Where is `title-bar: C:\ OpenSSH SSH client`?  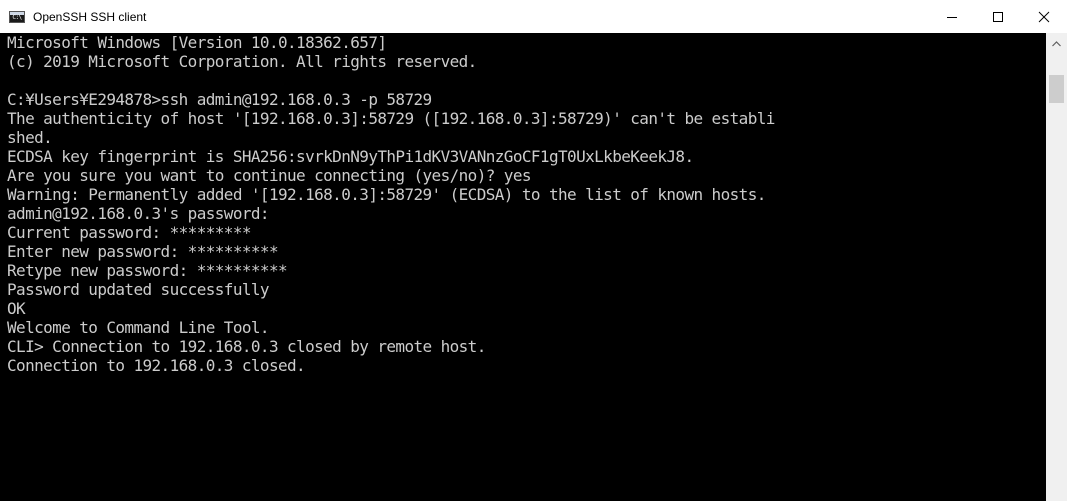 title-bar: C:\ OpenSSH SSH client is located at coordinates (533, 16).